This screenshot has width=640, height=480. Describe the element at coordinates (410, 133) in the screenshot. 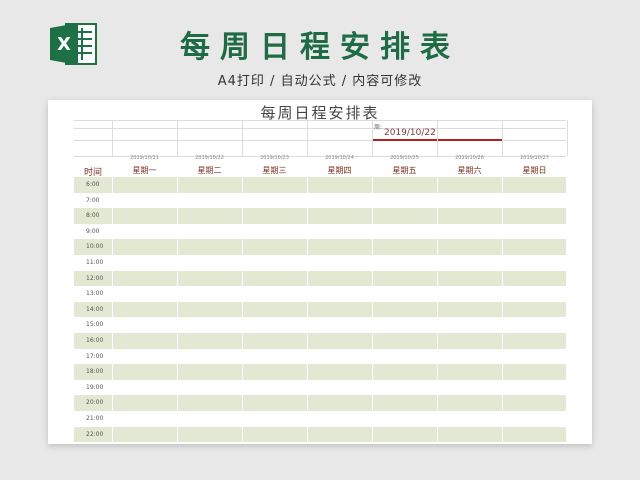

I see `week-date-input: 2019/10/22` at that location.